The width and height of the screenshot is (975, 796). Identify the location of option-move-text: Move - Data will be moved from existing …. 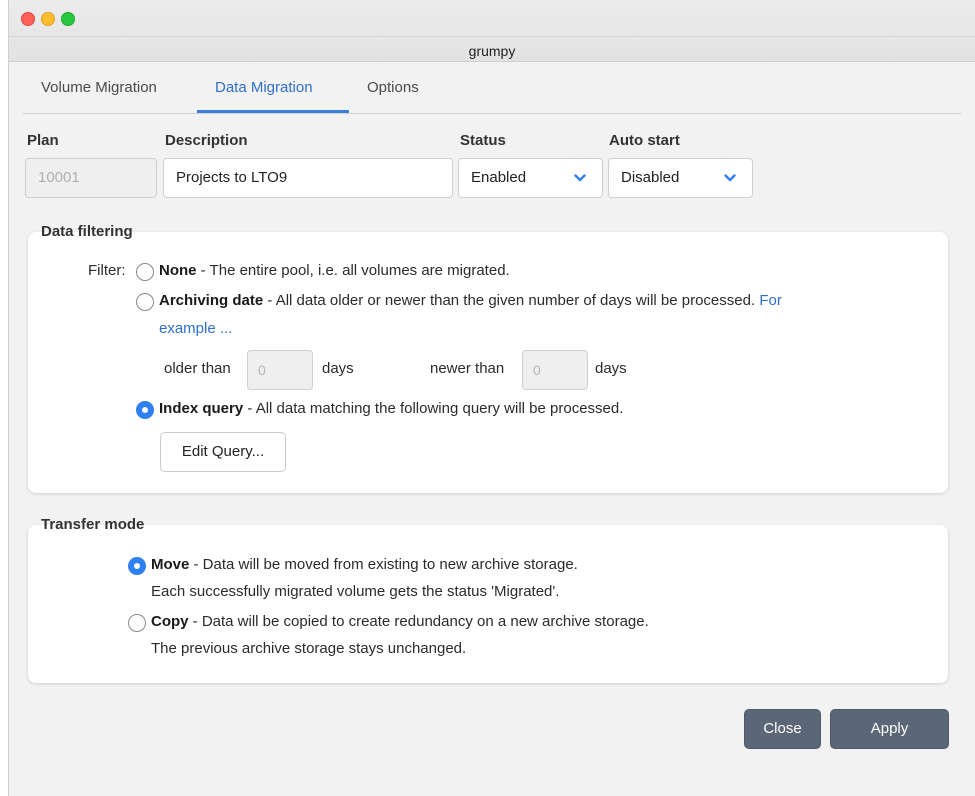
(364, 564).